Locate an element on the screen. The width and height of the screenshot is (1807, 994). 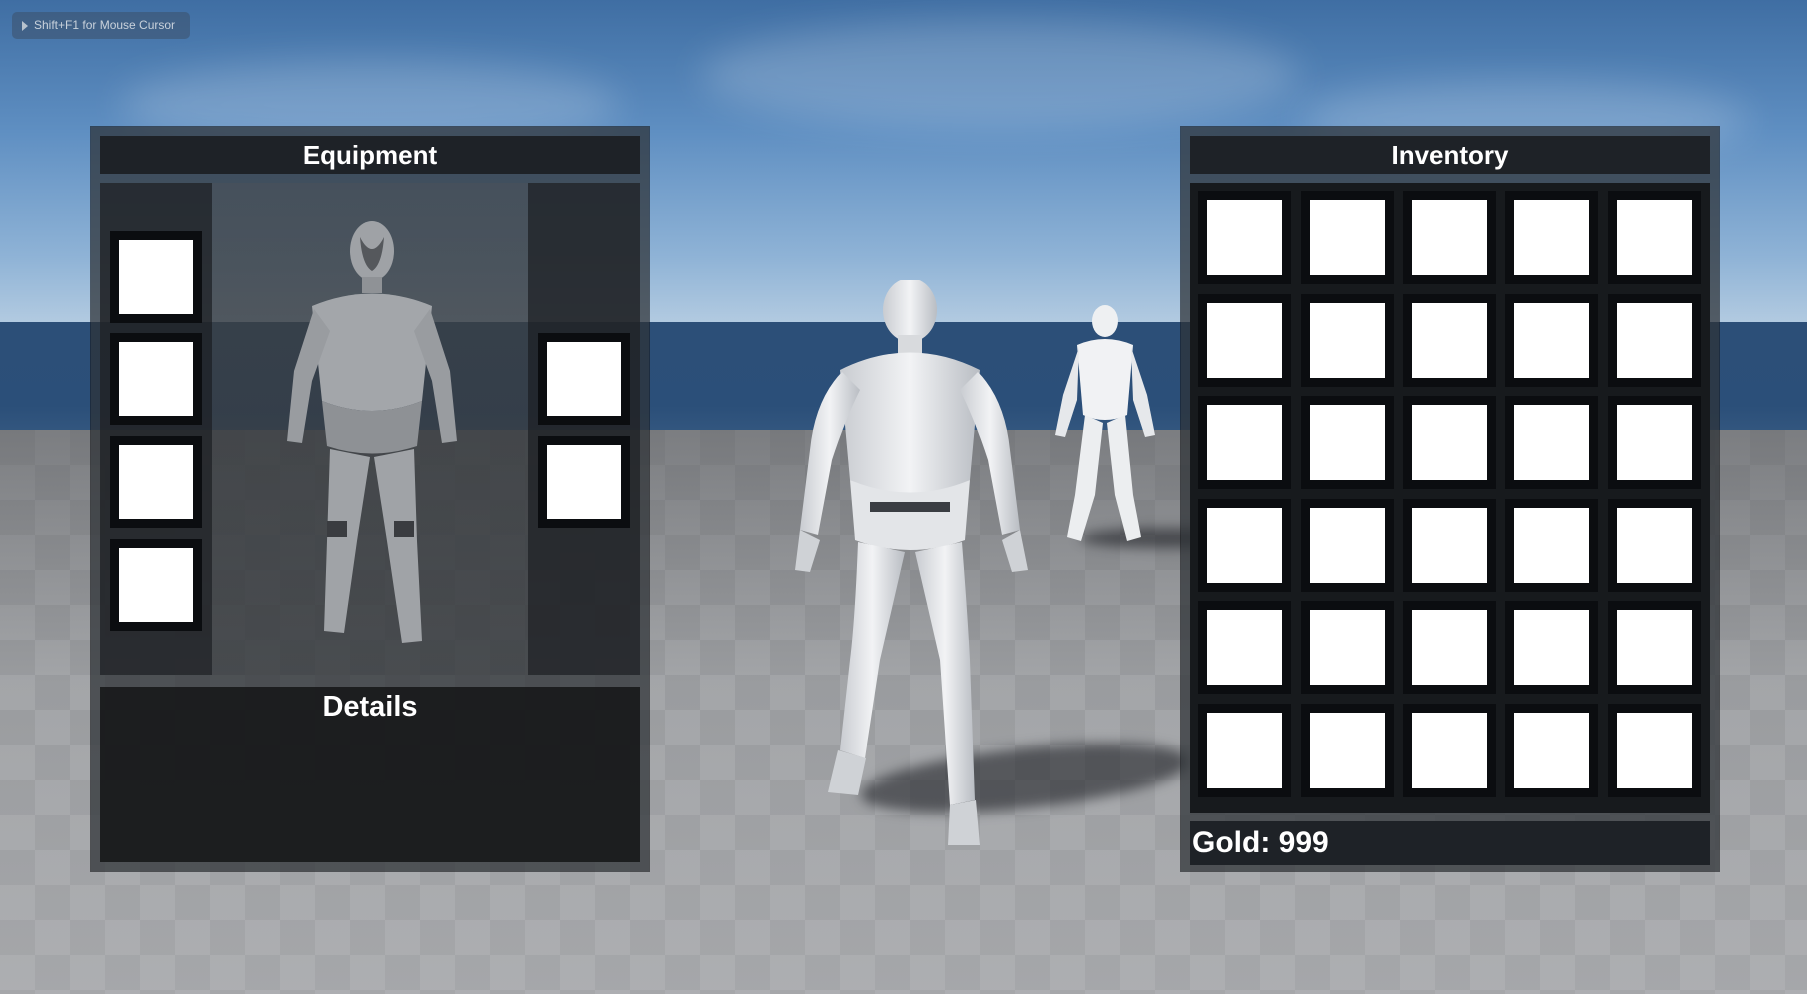
details-section: Details is located at coordinates (370, 774).